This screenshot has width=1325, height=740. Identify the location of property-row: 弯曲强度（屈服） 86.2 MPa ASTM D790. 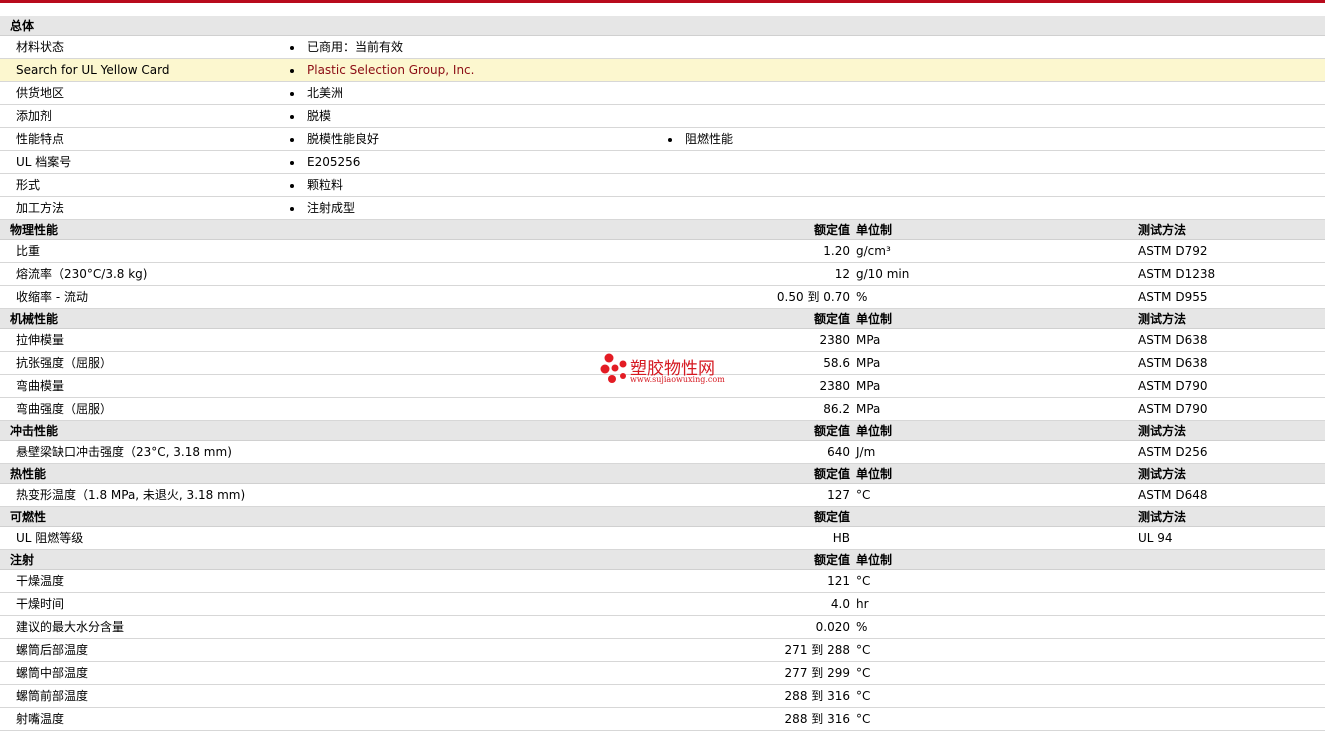
(662, 409).